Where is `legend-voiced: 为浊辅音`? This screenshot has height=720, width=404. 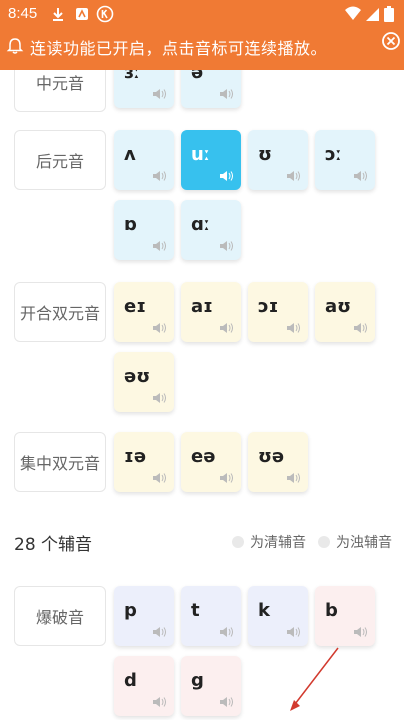
legend-voiced: 为浊辅音 is located at coordinates (355, 542).